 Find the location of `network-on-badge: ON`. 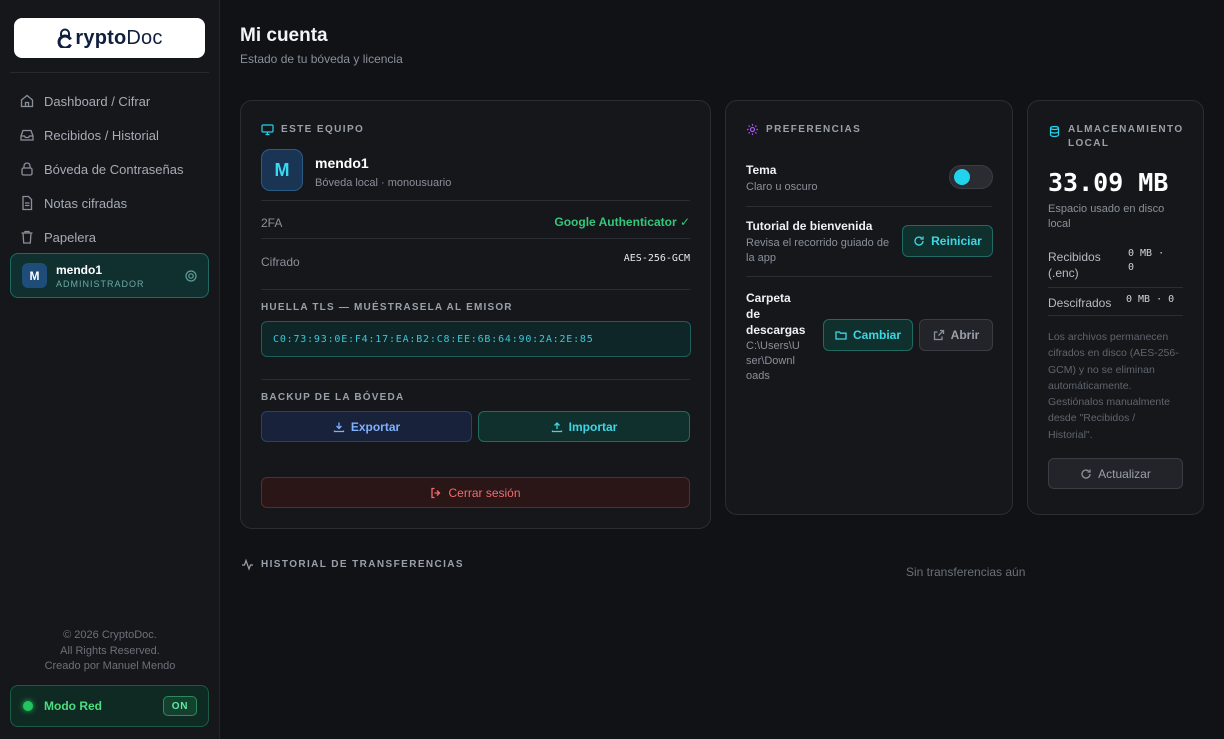

network-on-badge: ON is located at coordinates (180, 706).